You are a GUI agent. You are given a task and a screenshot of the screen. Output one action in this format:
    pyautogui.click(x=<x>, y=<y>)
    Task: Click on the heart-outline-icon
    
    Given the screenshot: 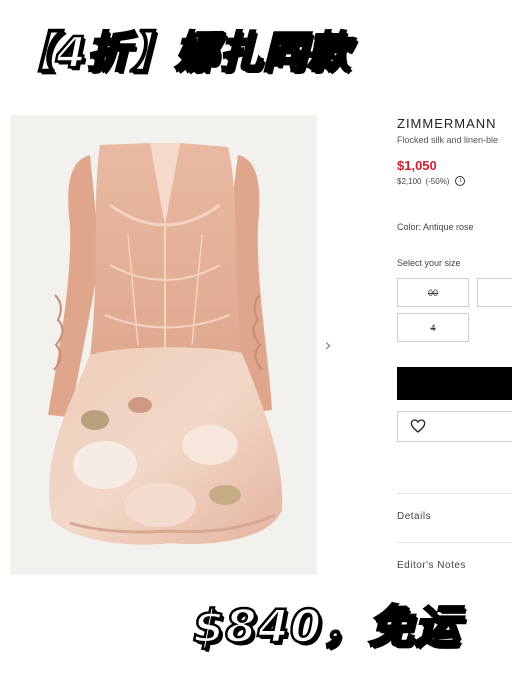 What is the action you would take?
    pyautogui.click(x=418, y=426)
    